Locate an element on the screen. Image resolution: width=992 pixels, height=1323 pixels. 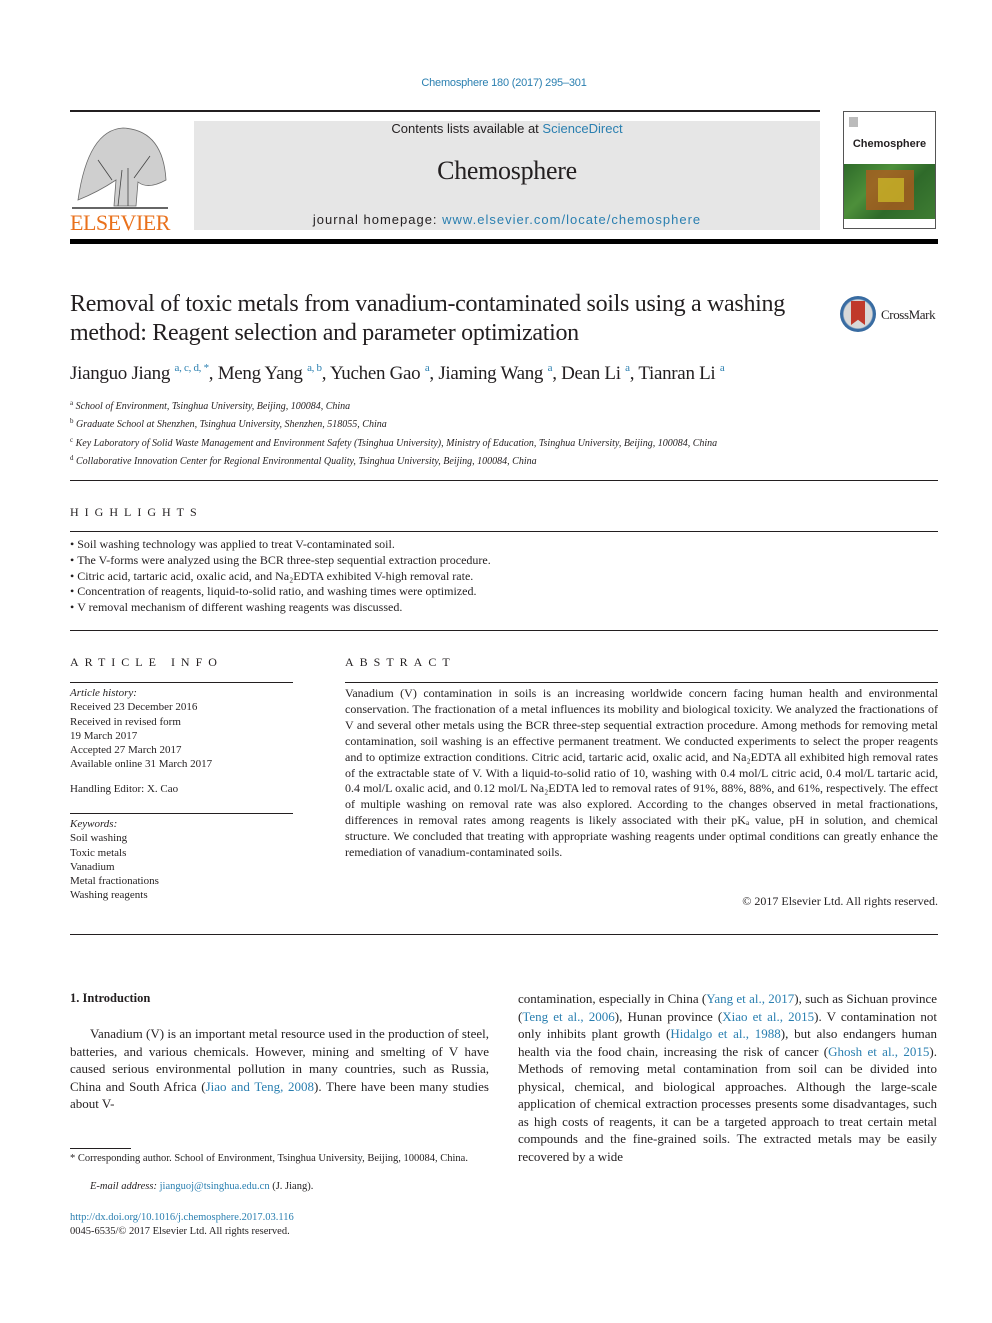
header-thick-rule is located at coordinates (504, 241).